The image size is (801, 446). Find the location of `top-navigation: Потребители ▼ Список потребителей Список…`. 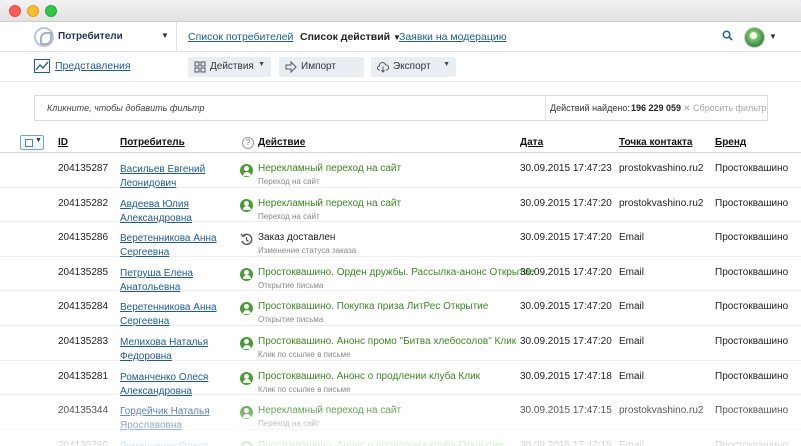

top-navigation: Потребители ▼ Список потребителей Список… is located at coordinates (400, 37).